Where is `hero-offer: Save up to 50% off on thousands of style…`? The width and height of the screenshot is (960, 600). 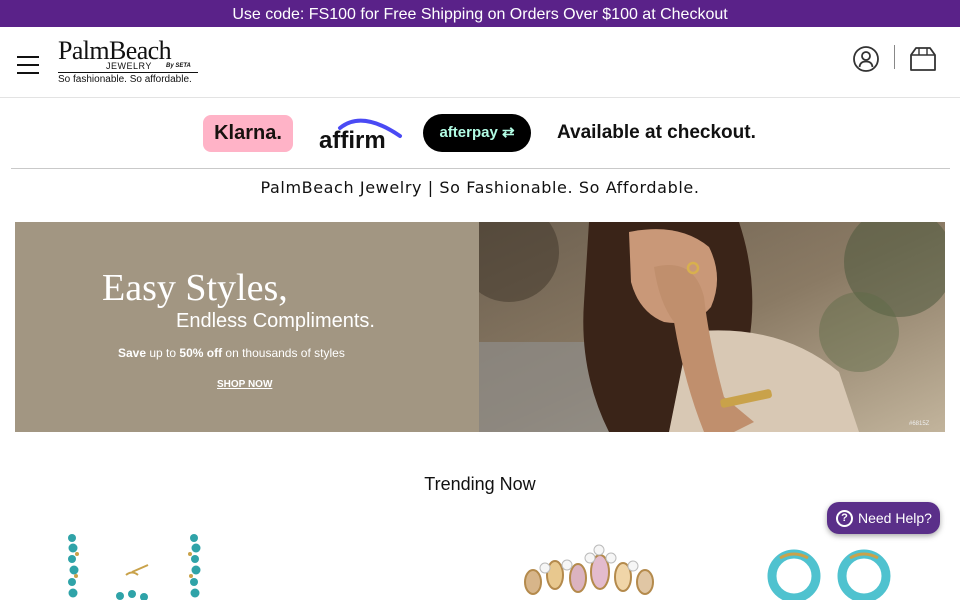
hero-offer: Save up to 50% off on thousands of style… is located at coordinates (231, 353).